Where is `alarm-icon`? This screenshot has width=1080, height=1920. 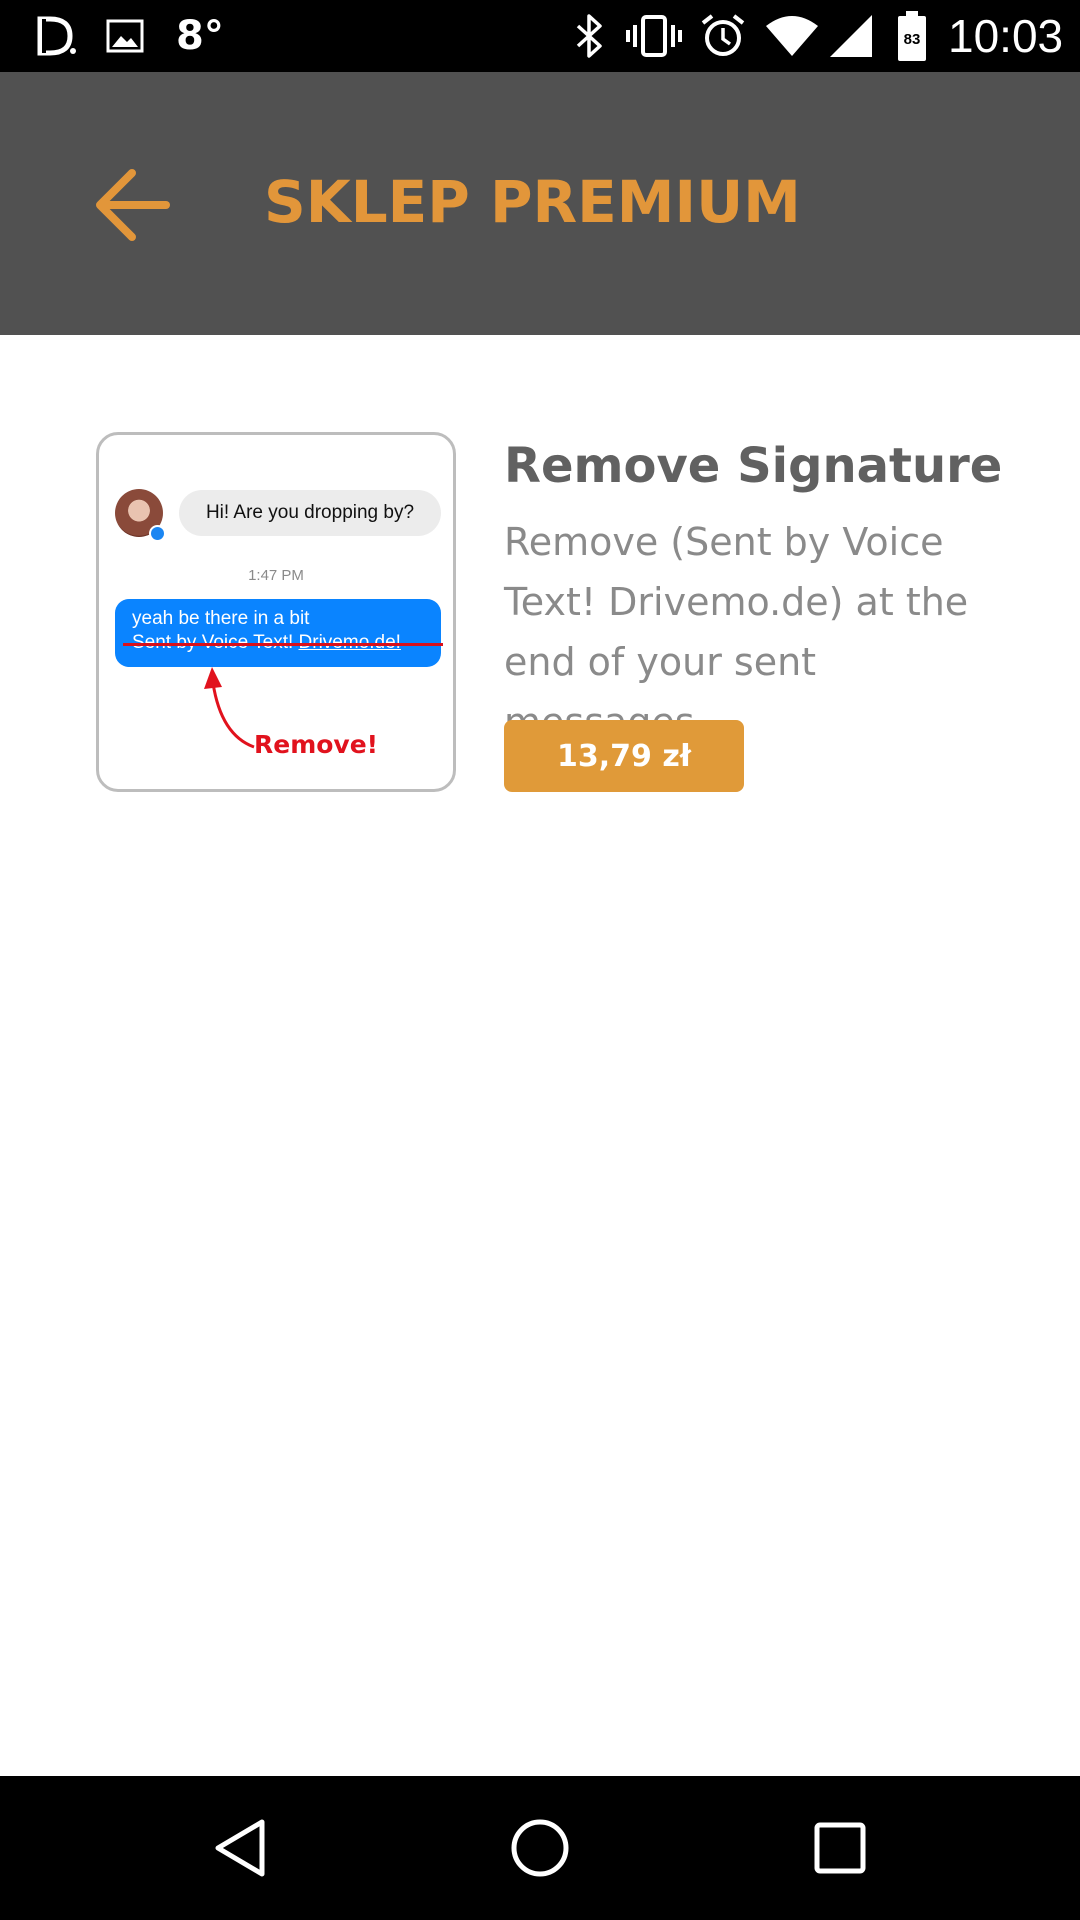
alarm-icon is located at coordinates (723, 36).